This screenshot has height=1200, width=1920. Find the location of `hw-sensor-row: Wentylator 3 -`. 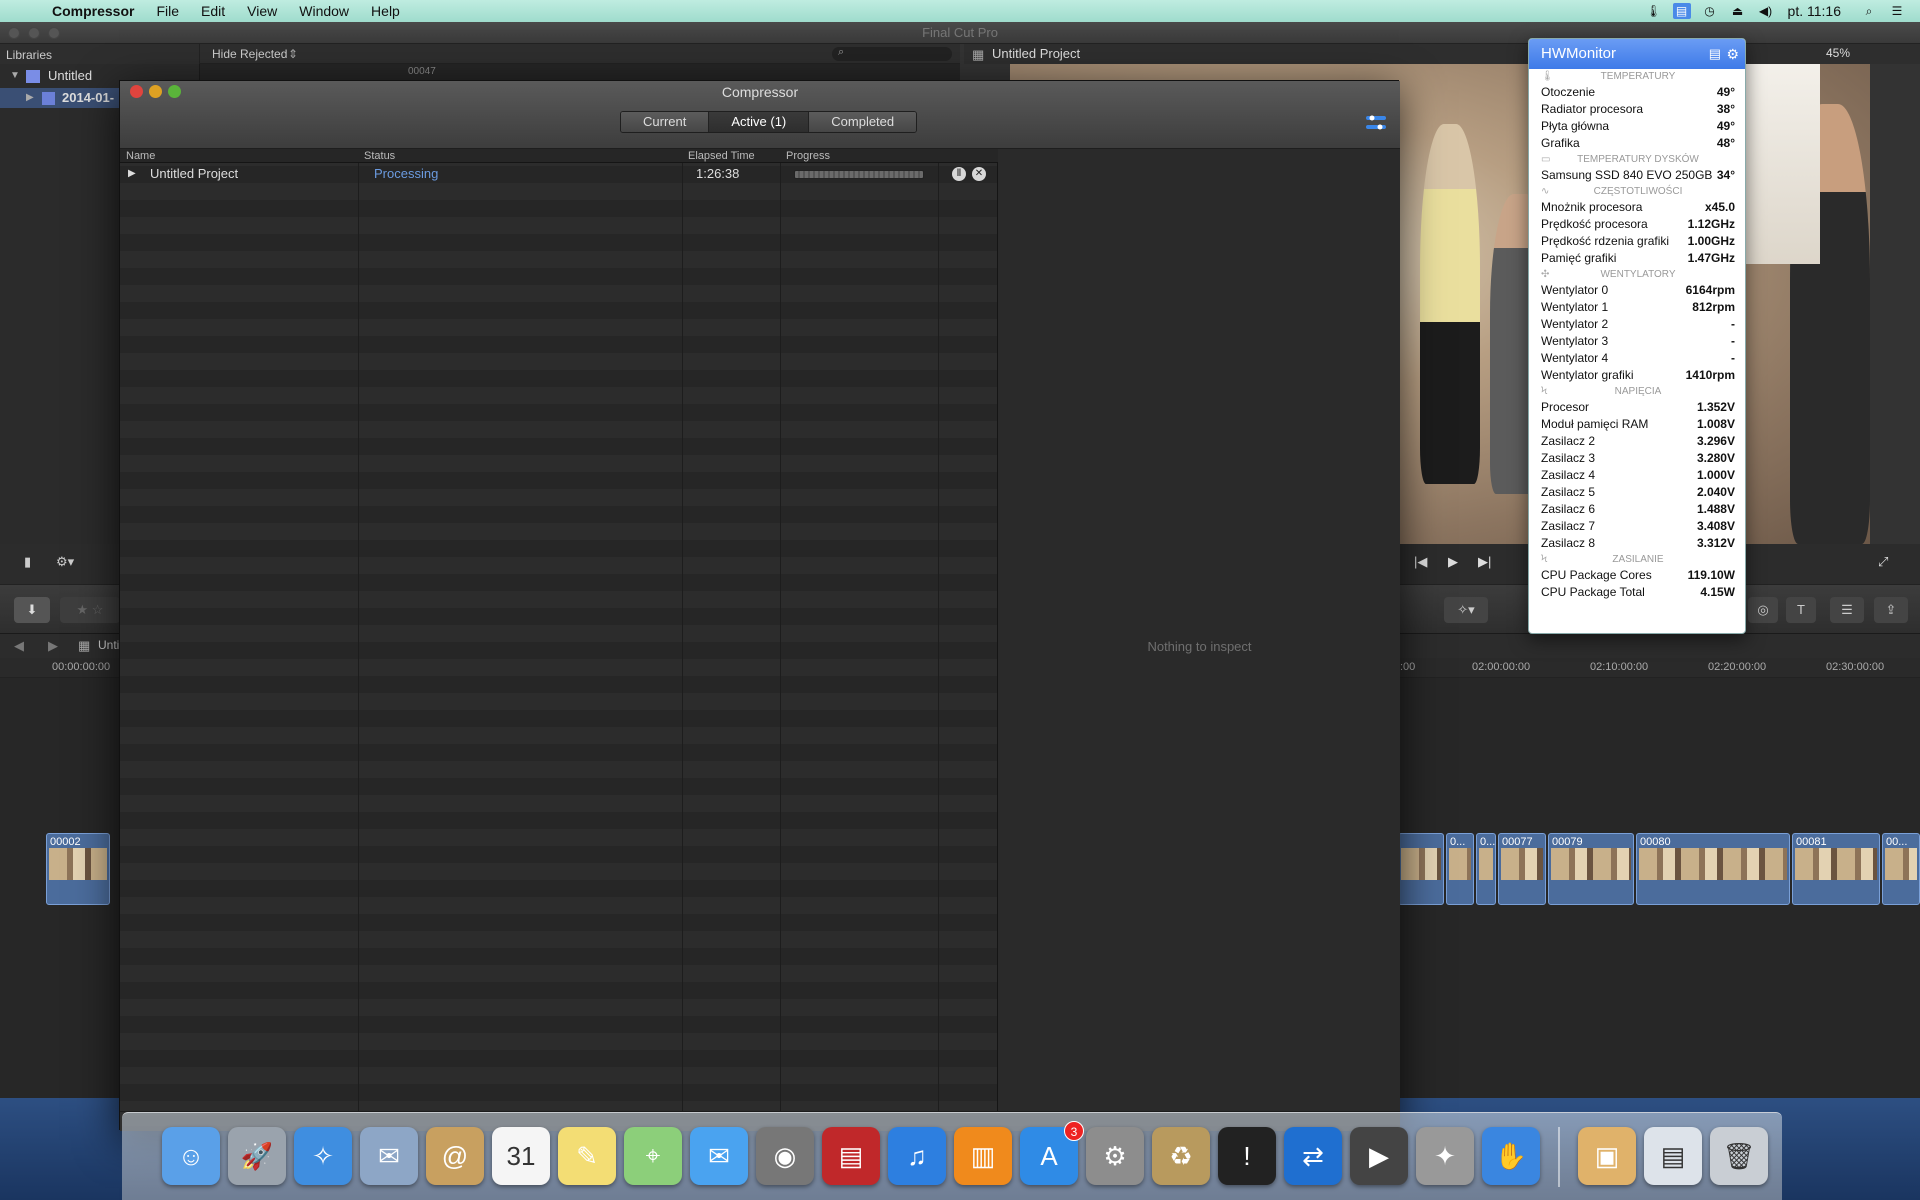

hw-sensor-row: Wentylator 3 - is located at coordinates (1637, 341).